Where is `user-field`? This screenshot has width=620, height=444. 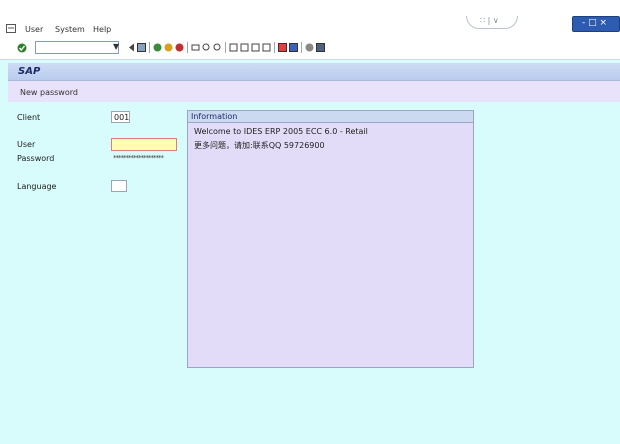 user-field is located at coordinates (144, 144).